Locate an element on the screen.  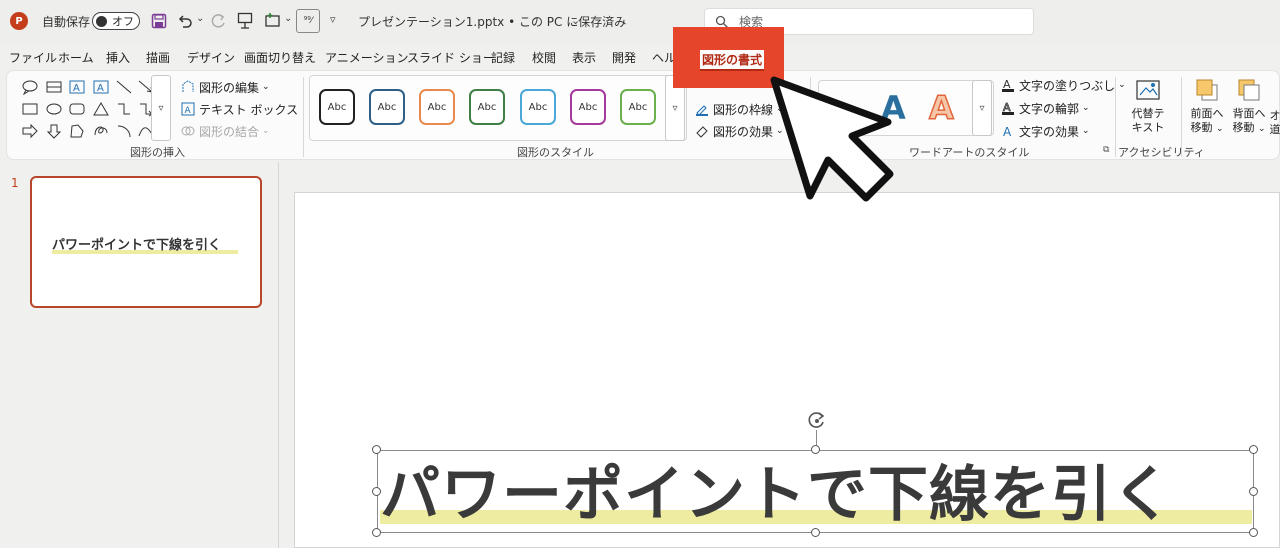
wordart-more-button: ▿ is located at coordinates (982, 108).